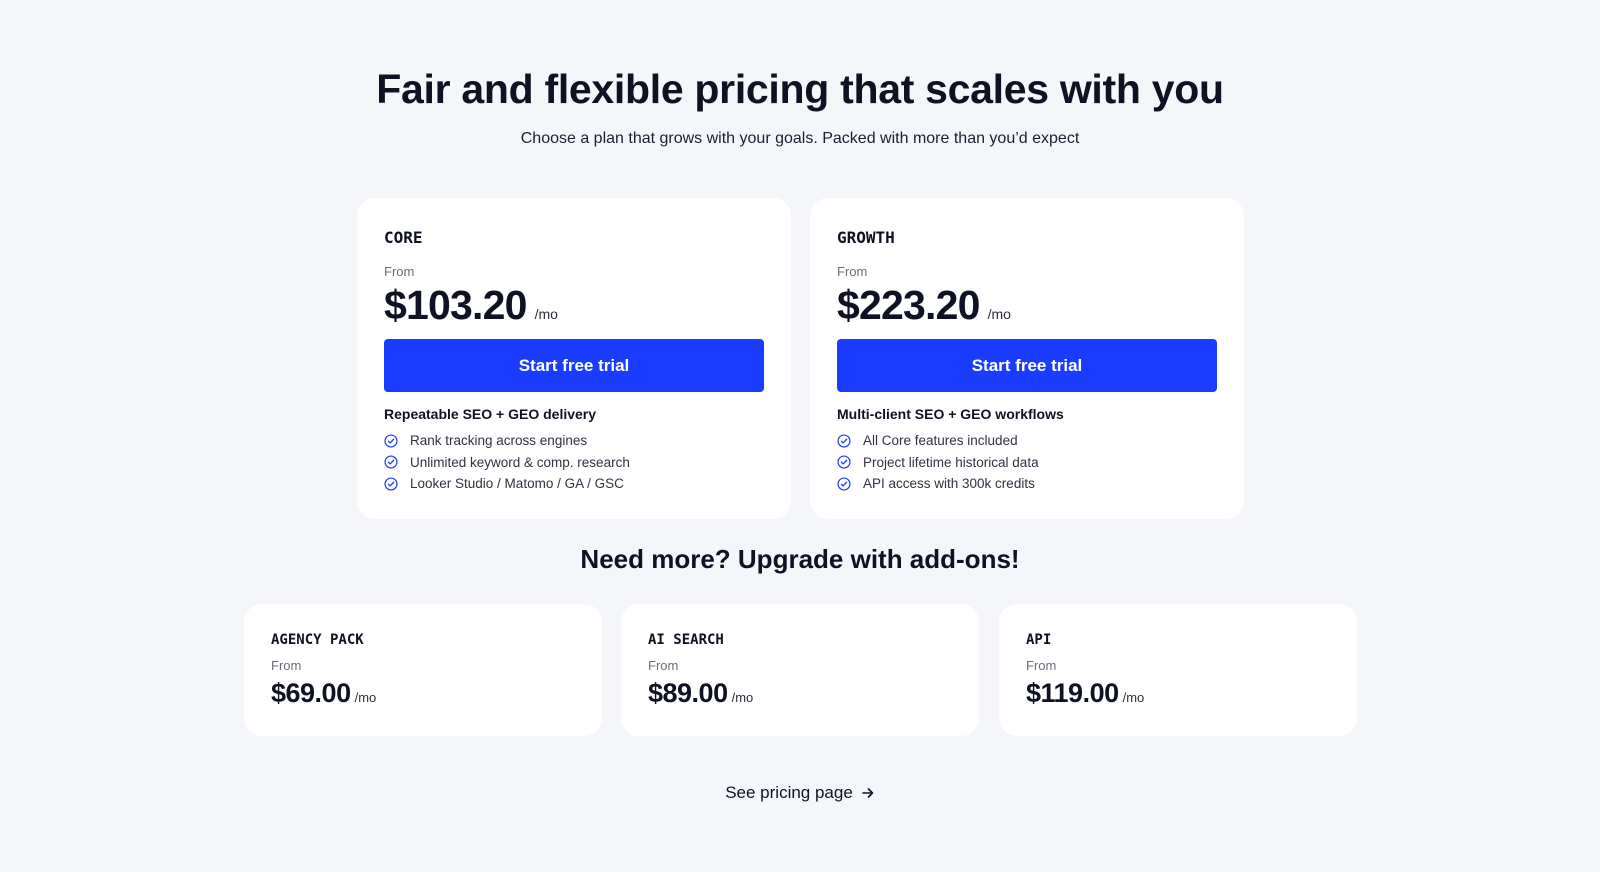 Image resolution: width=1600 pixels, height=872 pixels. I want to click on price-row: $119.00 /mo, so click(1085, 693).